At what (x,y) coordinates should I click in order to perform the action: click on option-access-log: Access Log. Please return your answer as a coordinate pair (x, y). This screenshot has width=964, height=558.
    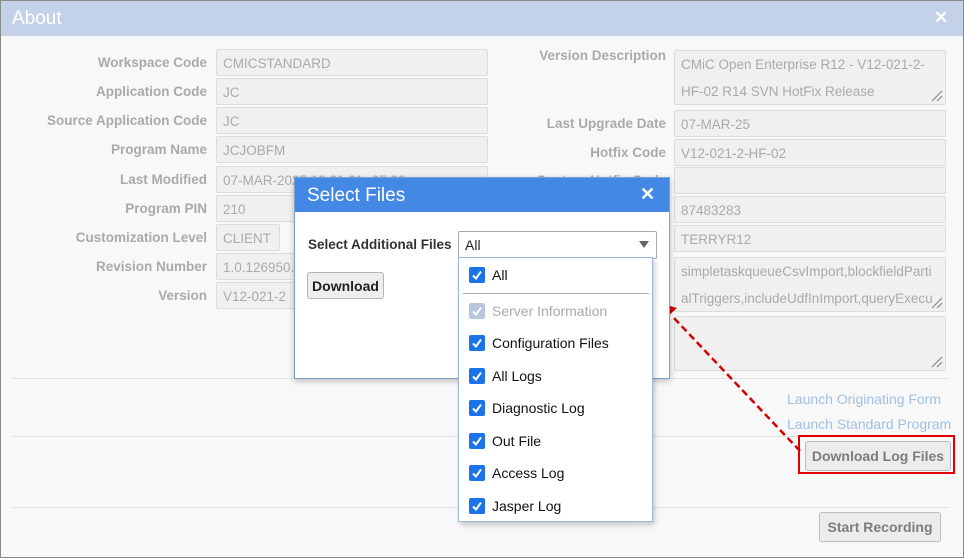
    Looking at the image, I should click on (555, 473).